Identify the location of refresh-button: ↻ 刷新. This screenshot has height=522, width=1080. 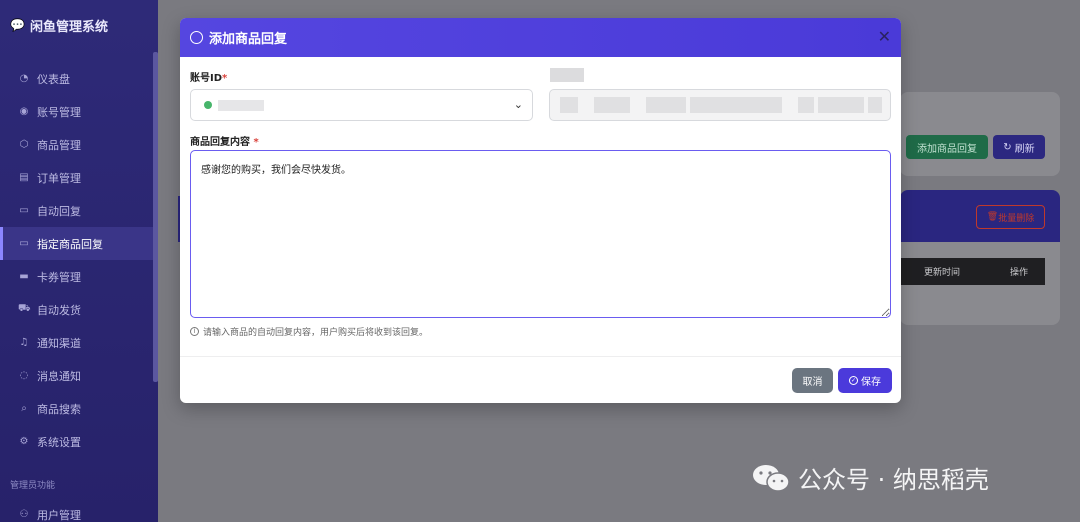
(1019, 147).